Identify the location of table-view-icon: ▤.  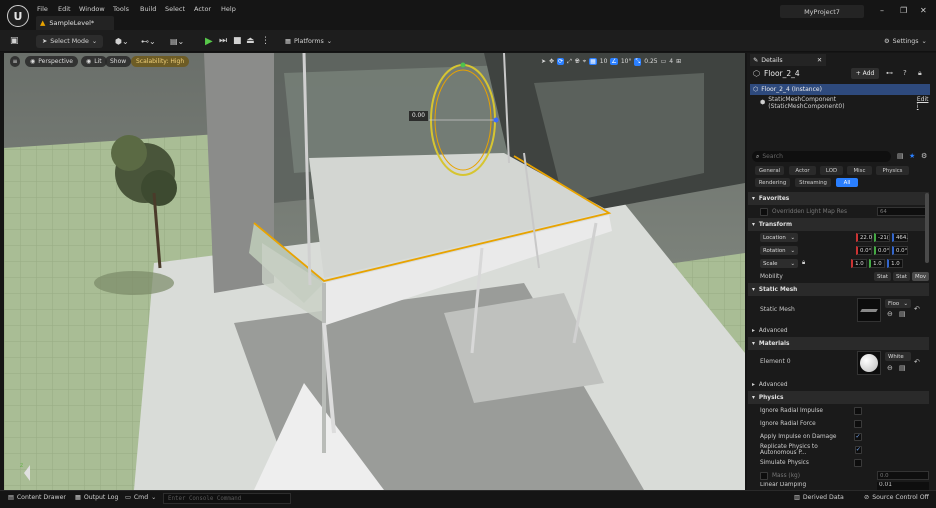
(900, 156).